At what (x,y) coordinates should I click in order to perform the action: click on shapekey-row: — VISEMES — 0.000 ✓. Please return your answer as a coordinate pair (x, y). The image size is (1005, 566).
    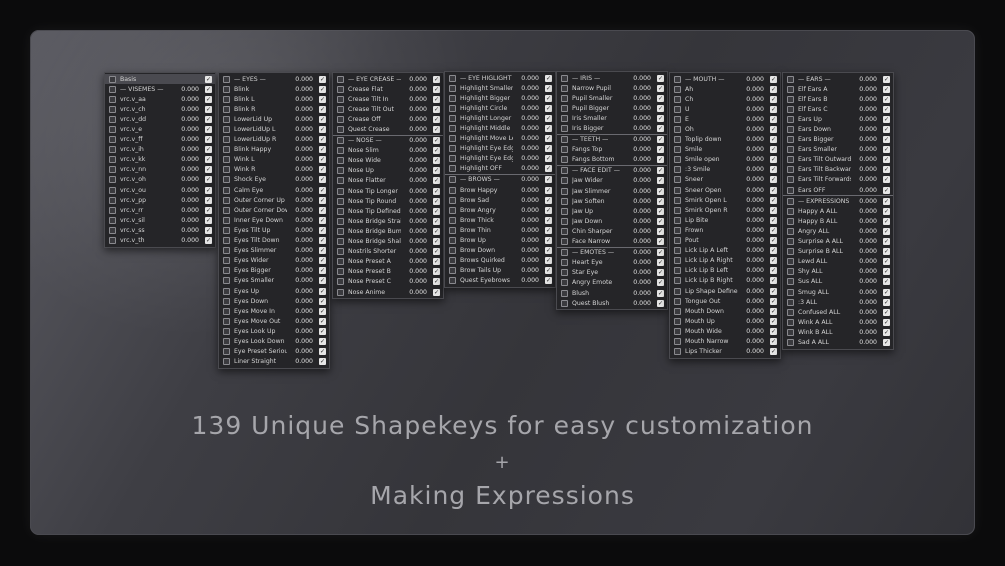
    Looking at the image, I should click on (160, 89).